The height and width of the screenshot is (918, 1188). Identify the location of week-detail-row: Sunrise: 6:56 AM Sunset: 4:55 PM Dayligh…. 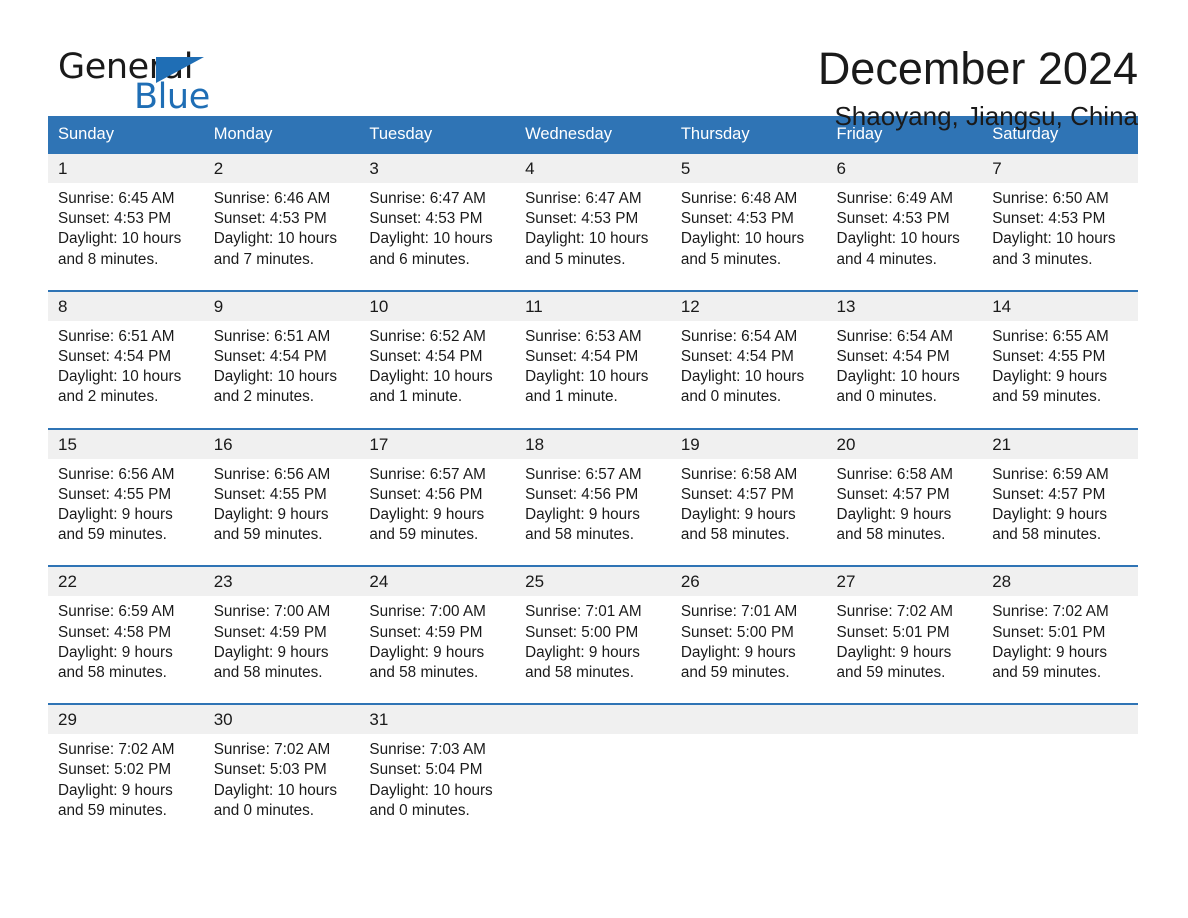
(593, 512).